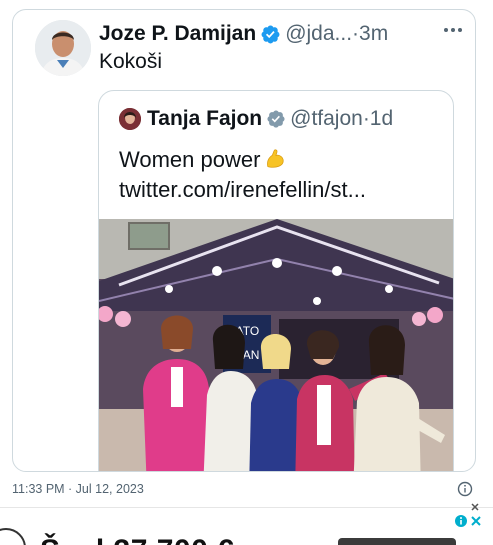 The width and height of the screenshot is (493, 545). What do you see at coordinates (63, 48) in the screenshot?
I see `author-avatar` at bounding box center [63, 48].